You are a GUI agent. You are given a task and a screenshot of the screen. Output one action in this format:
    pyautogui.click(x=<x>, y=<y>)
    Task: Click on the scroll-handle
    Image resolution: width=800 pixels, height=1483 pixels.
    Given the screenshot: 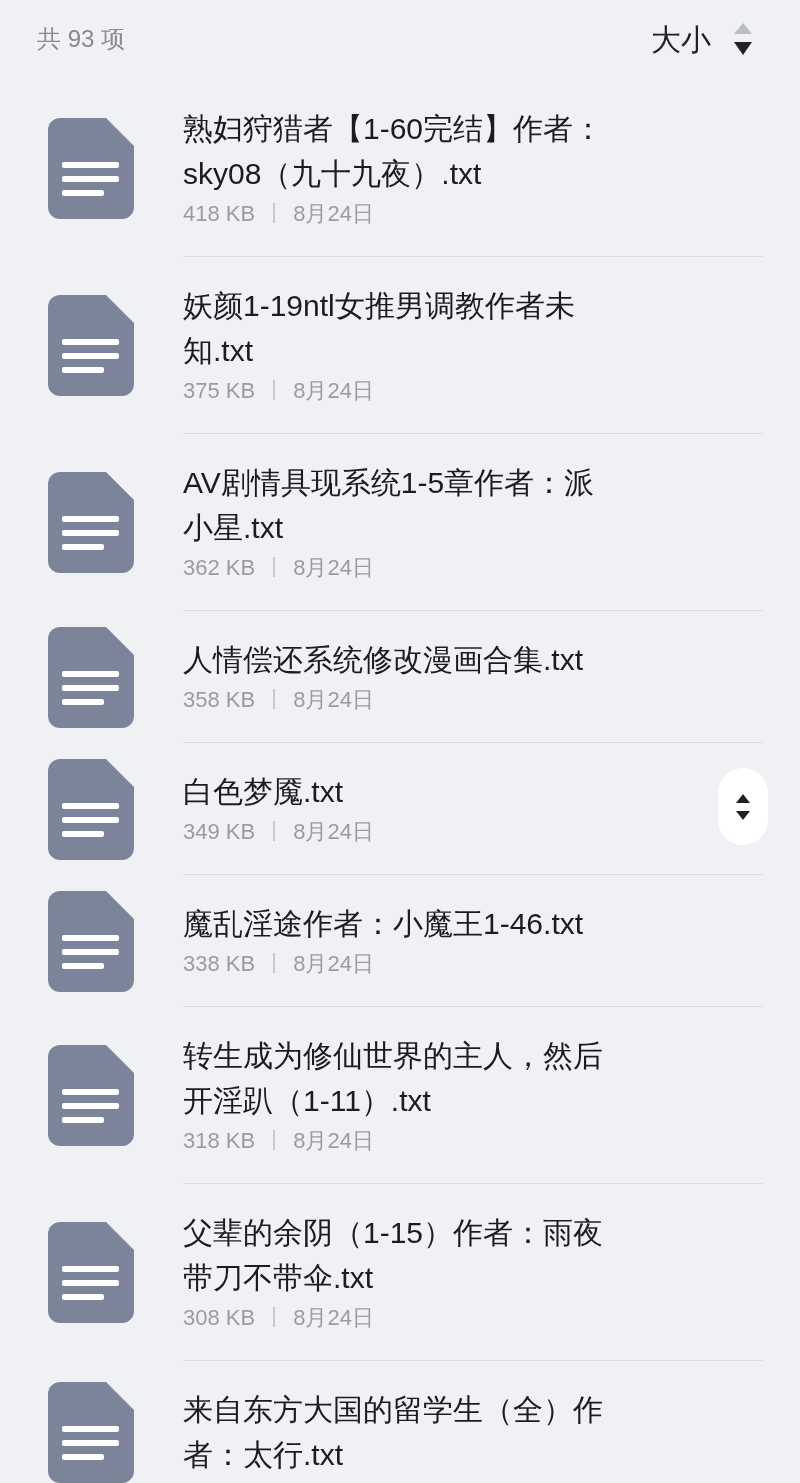 What is the action you would take?
    pyautogui.click(x=743, y=806)
    